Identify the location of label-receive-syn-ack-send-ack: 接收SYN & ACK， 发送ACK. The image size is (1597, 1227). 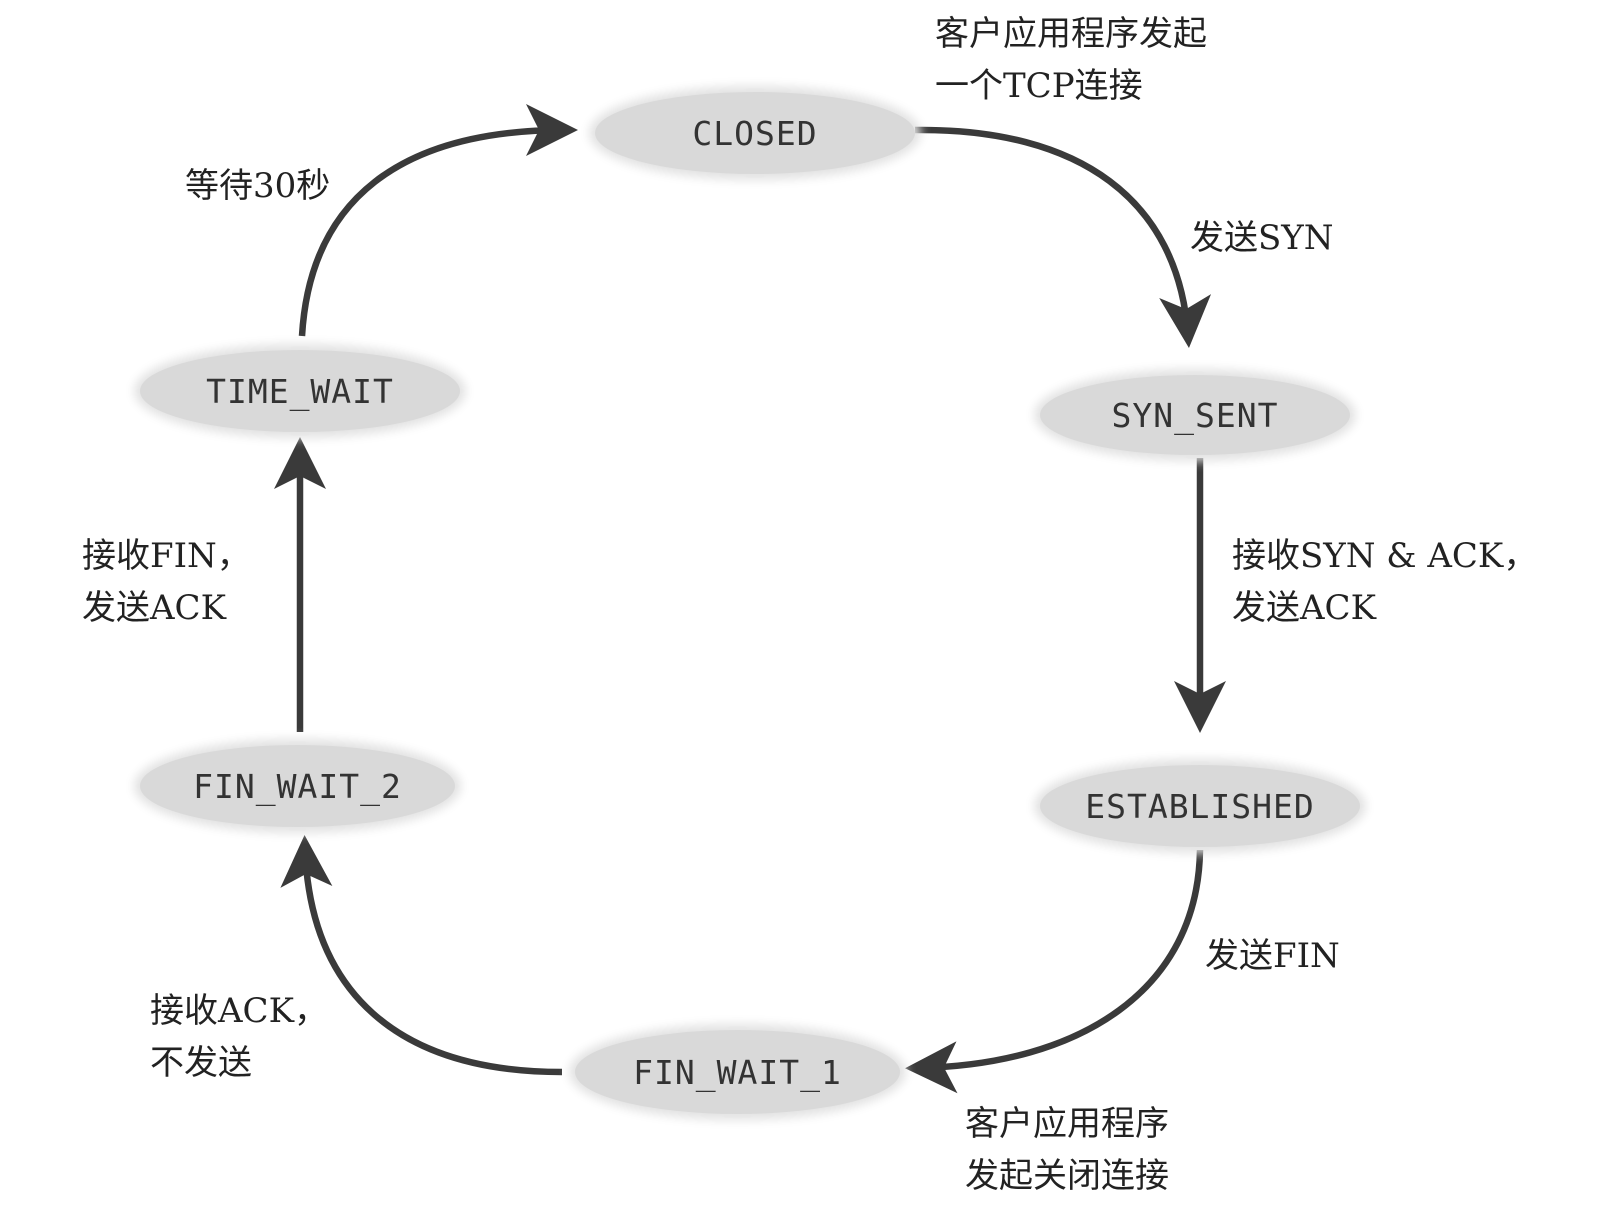
(1385, 582).